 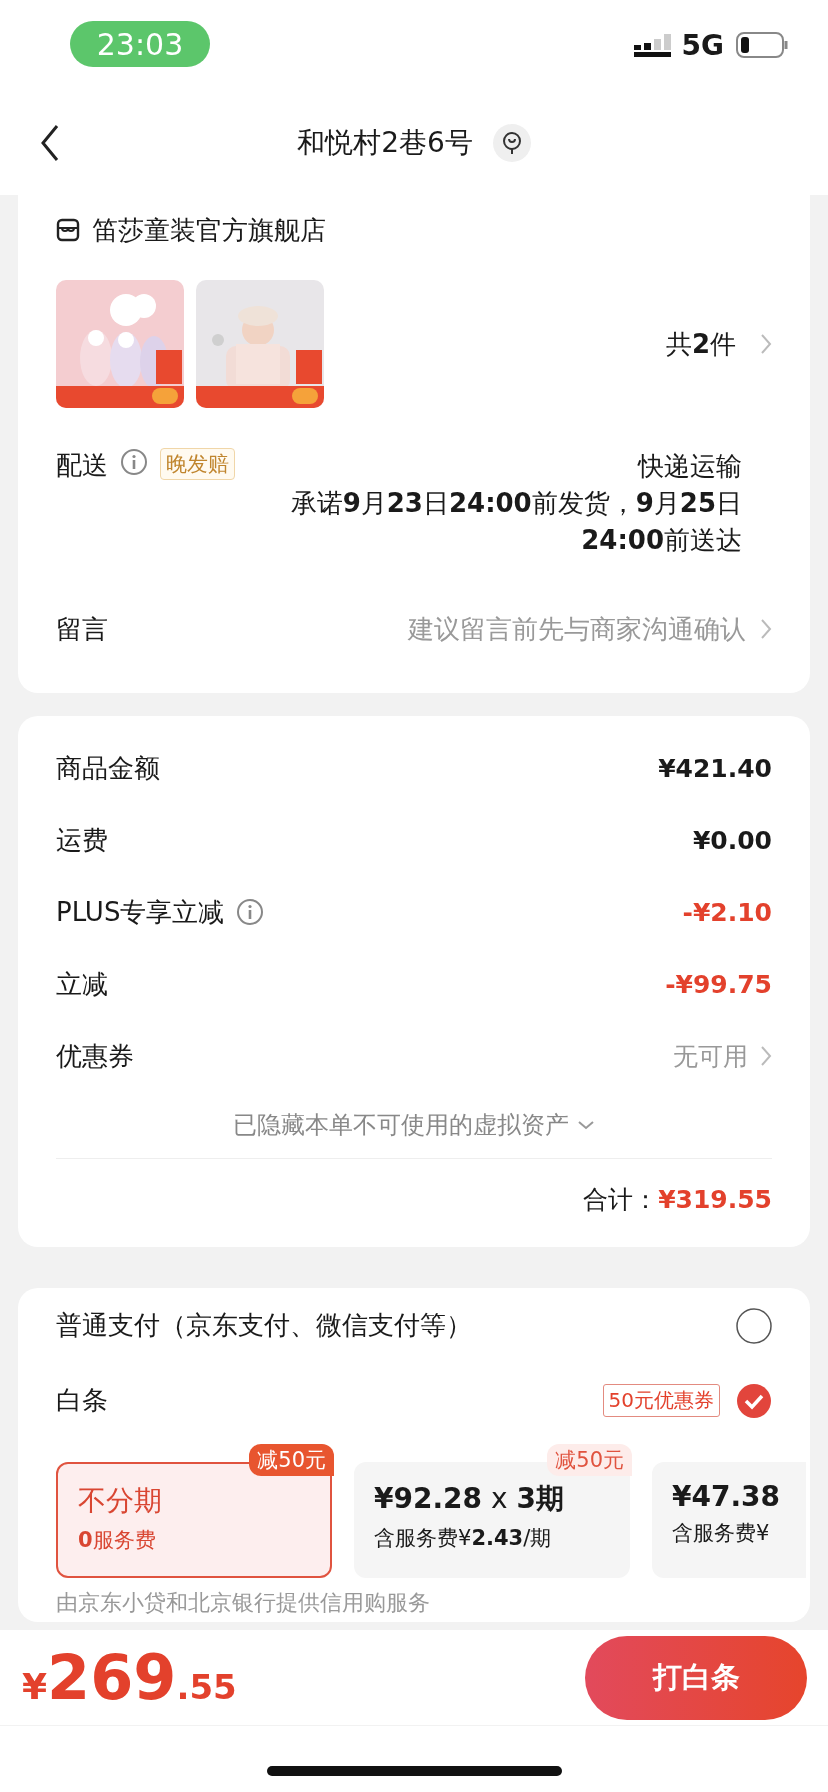 What do you see at coordinates (82, 1400) in the screenshot?
I see `payment-option-label: 白条` at bounding box center [82, 1400].